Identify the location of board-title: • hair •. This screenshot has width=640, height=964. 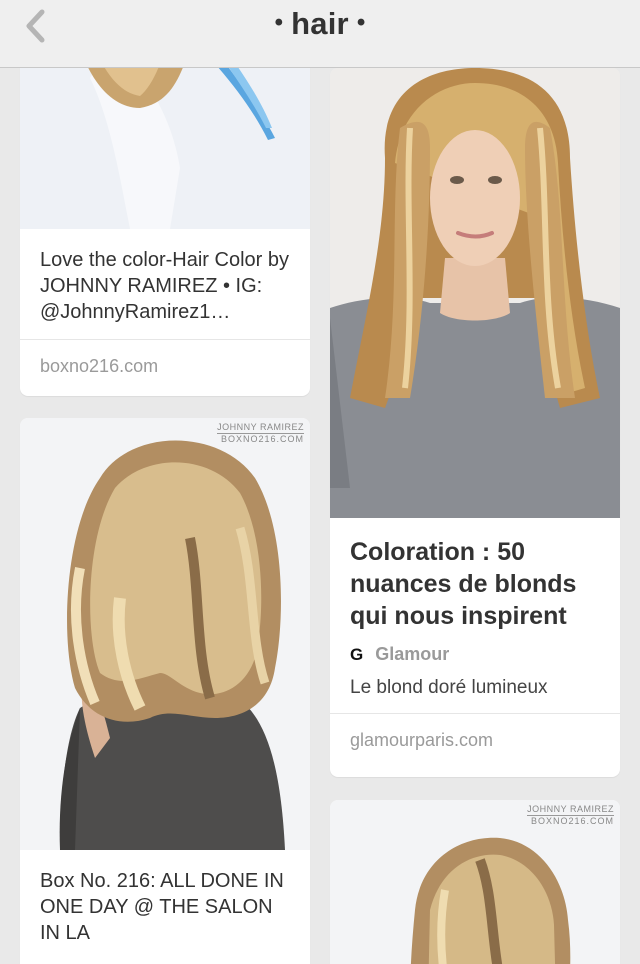
(320, 24).